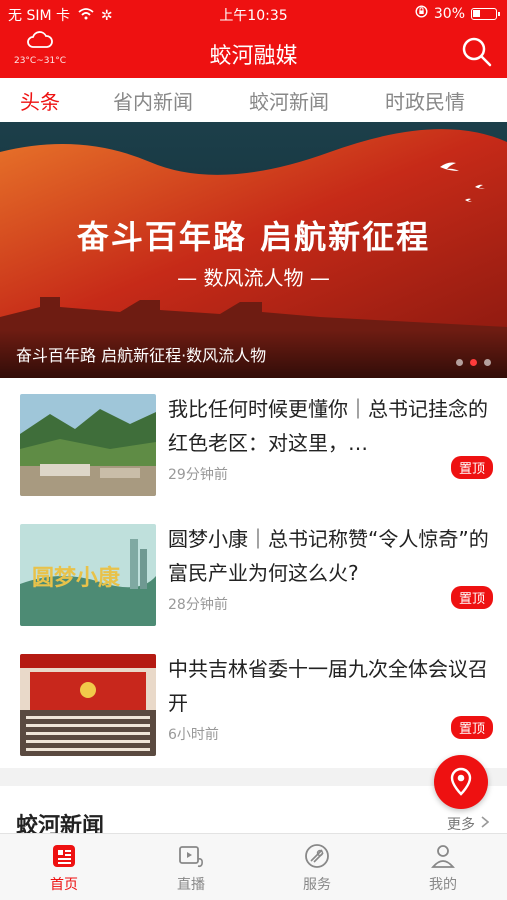 This screenshot has height=900, width=507. What do you see at coordinates (198, 605) in the screenshot?
I see `news-time: 28分钟前` at bounding box center [198, 605].